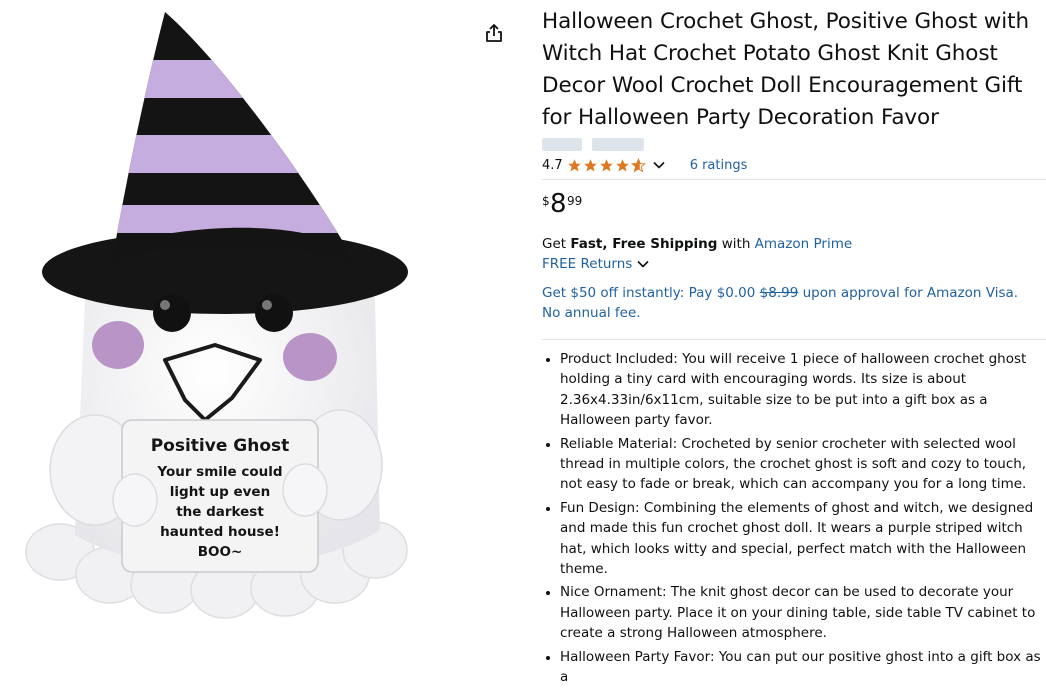 This screenshot has width=1046, height=691. I want to click on shipping-prefix: Get, so click(556, 244).